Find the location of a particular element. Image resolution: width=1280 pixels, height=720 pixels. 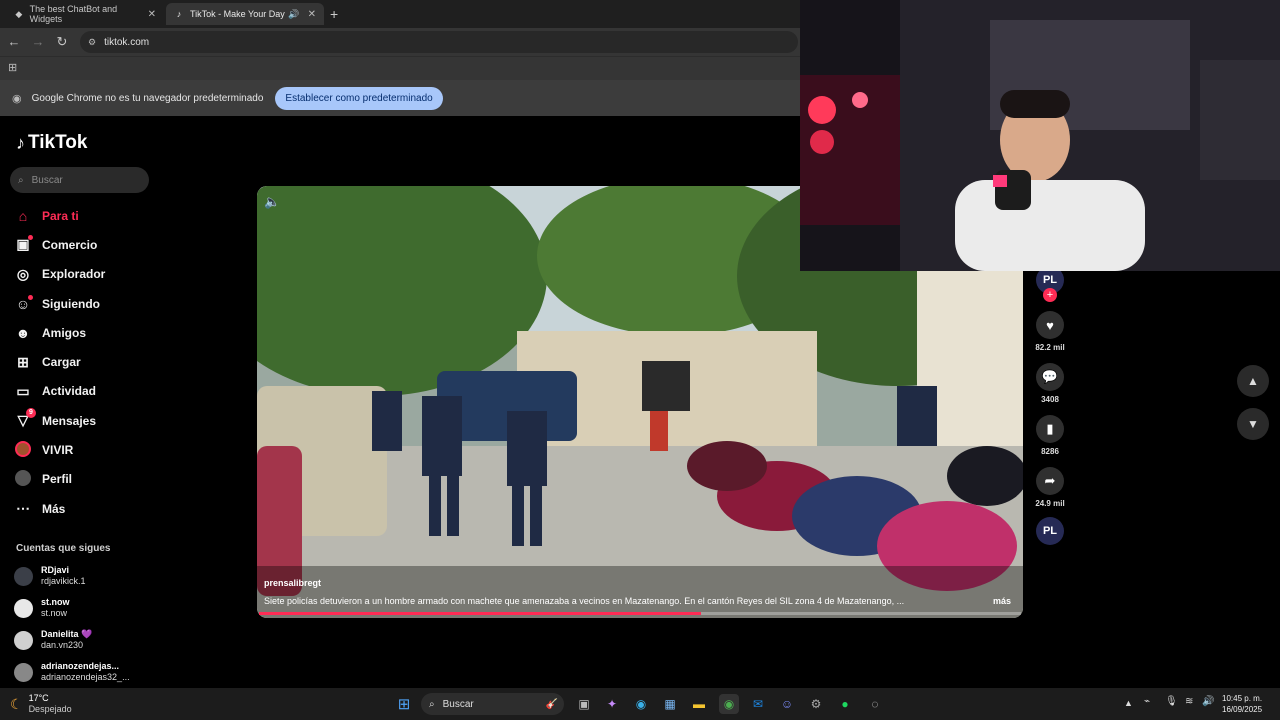

weather-condition: Despejado is located at coordinates (50, 709).